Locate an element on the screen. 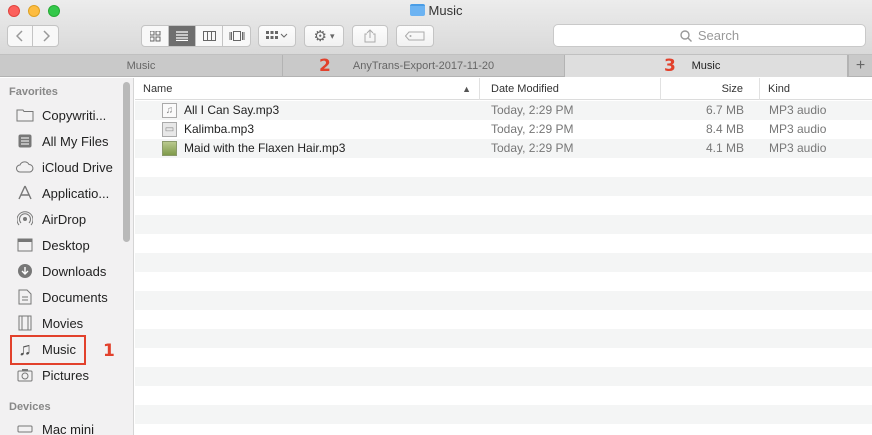 The width and height of the screenshot is (872, 435). forward-button is located at coordinates (45, 36).